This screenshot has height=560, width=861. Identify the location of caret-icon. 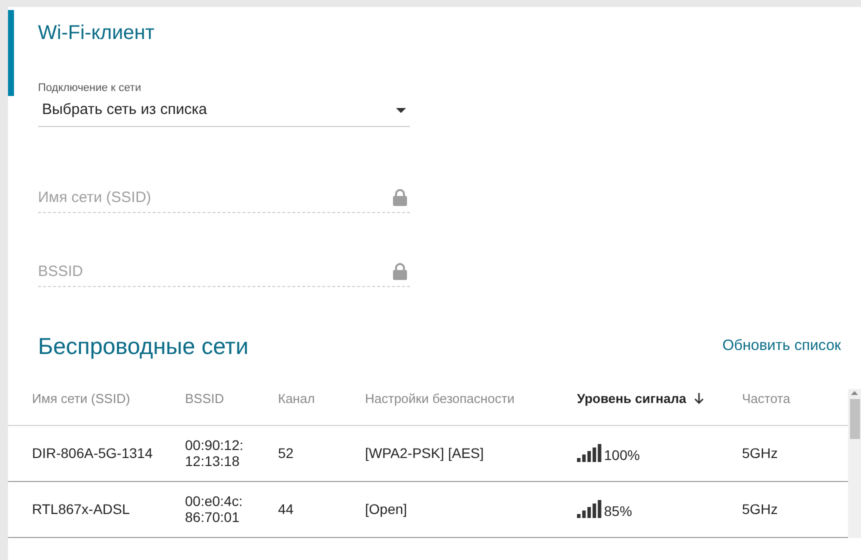
(401, 110).